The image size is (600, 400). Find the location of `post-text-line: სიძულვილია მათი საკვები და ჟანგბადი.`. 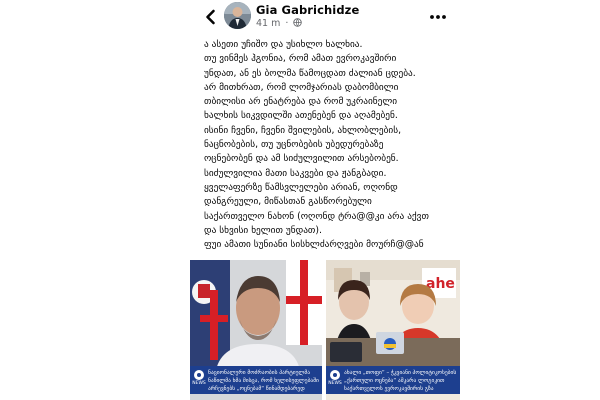

post-text-line: სიძულვილია მათი საკვები და ჟანგბადი. is located at coordinates (295, 173).